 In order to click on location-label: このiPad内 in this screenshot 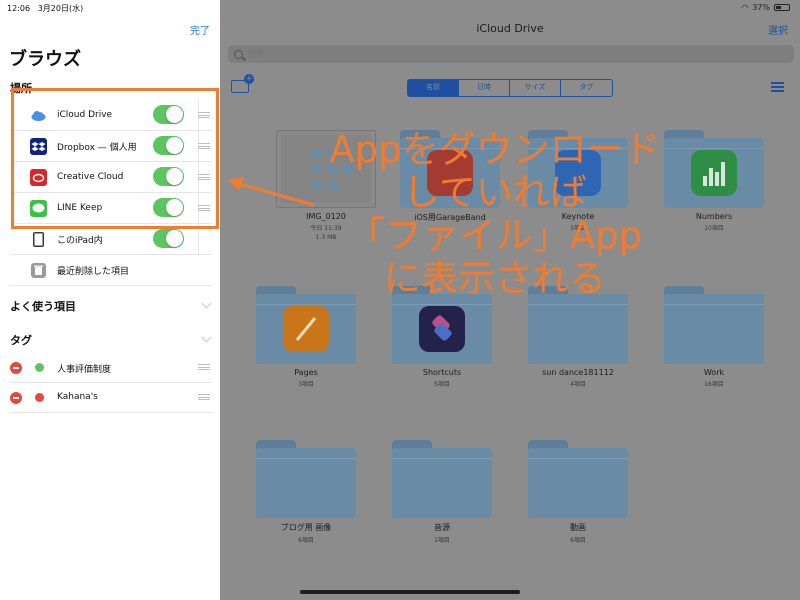, I will do `click(80, 240)`.